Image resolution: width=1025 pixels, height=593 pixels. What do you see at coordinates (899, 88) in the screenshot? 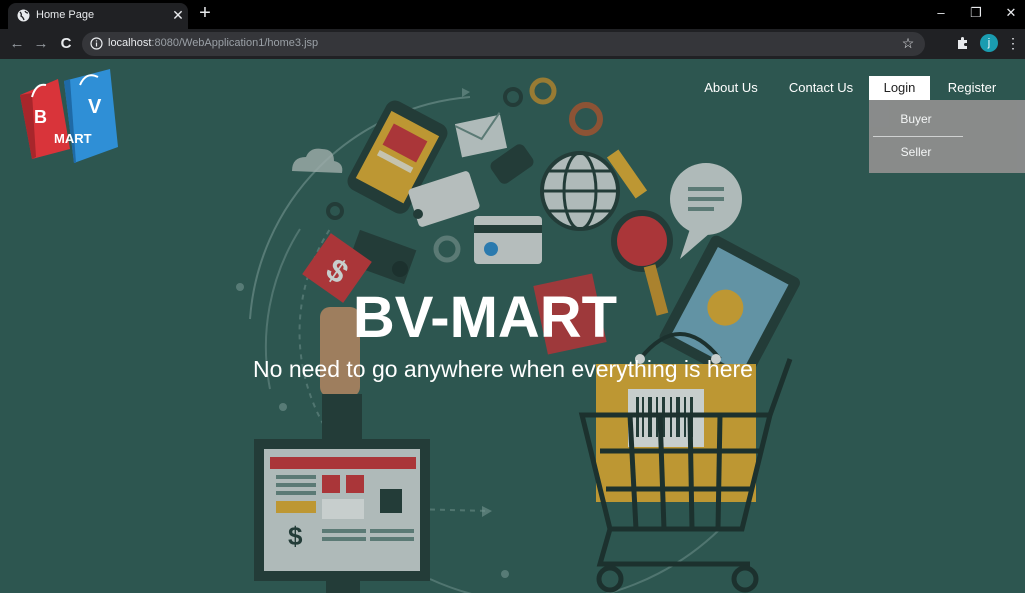
I see `nav-login: Login` at bounding box center [899, 88].